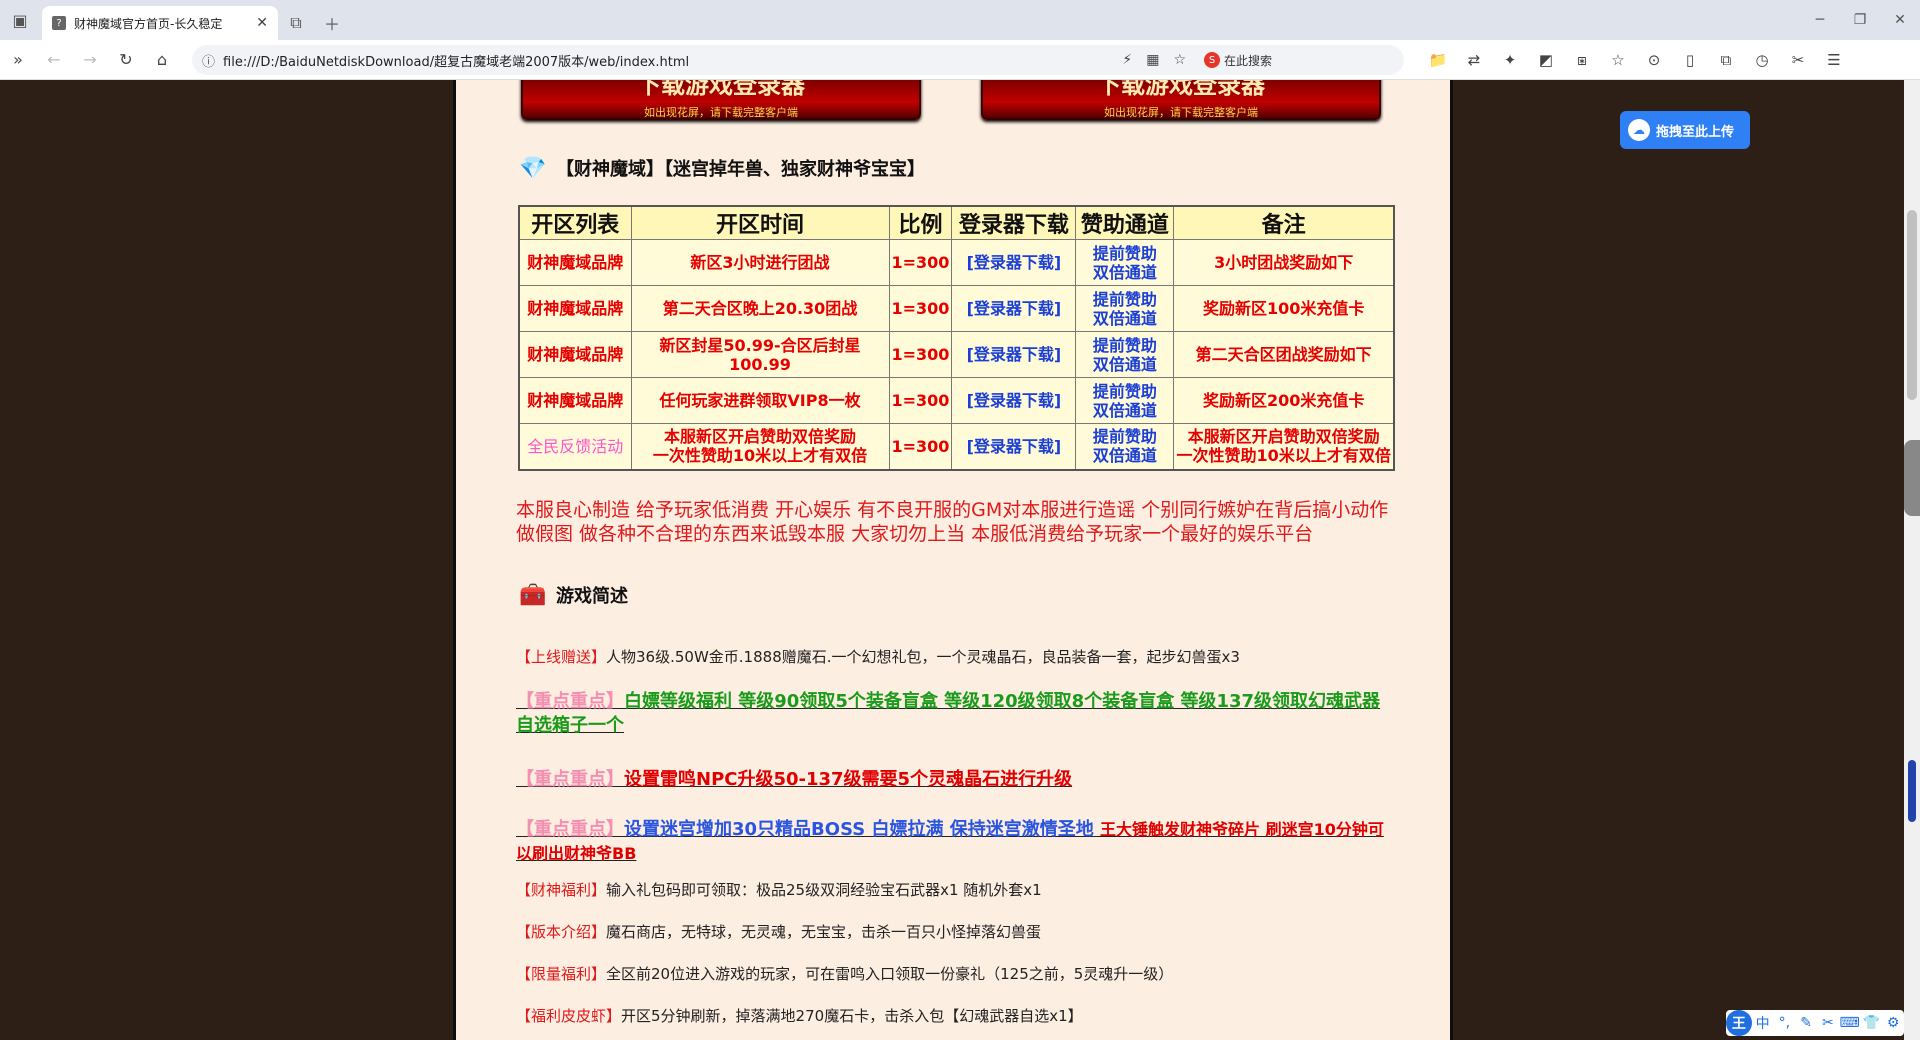 Image resolution: width=1920 pixels, height=1040 pixels. Describe the element at coordinates (1828, 1023) in the screenshot. I see `ime-screenshot-icon: ✂` at that location.